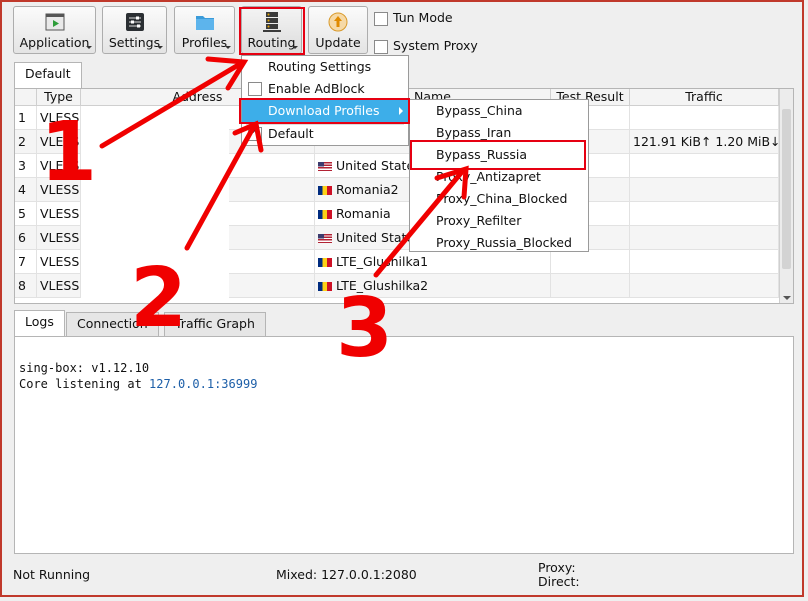  What do you see at coordinates (418, 224) in the screenshot?
I see `arrow-three` at bounding box center [418, 224].